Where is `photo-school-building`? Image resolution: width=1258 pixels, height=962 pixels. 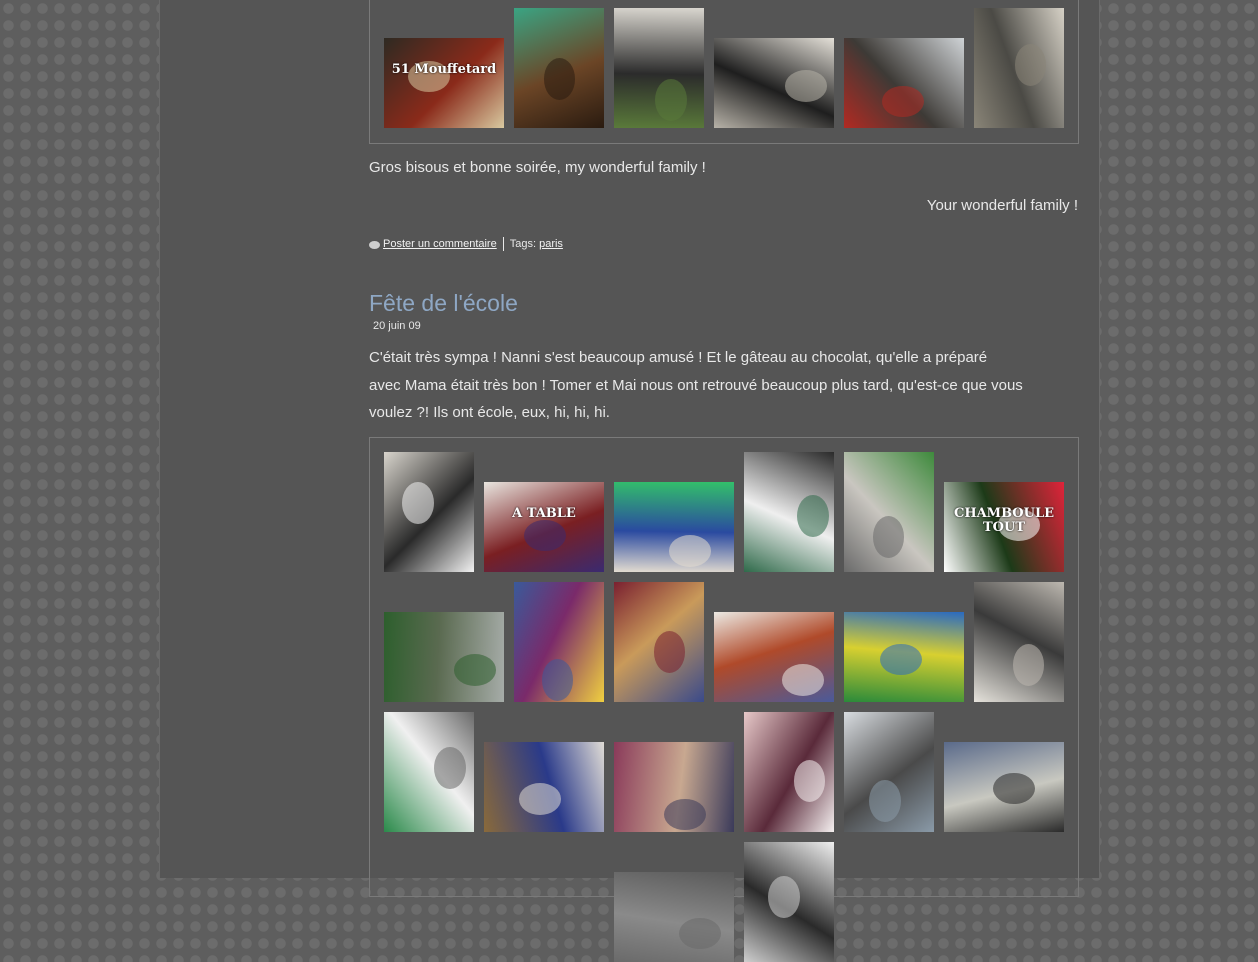
photo-school-building is located at coordinates (889, 772).